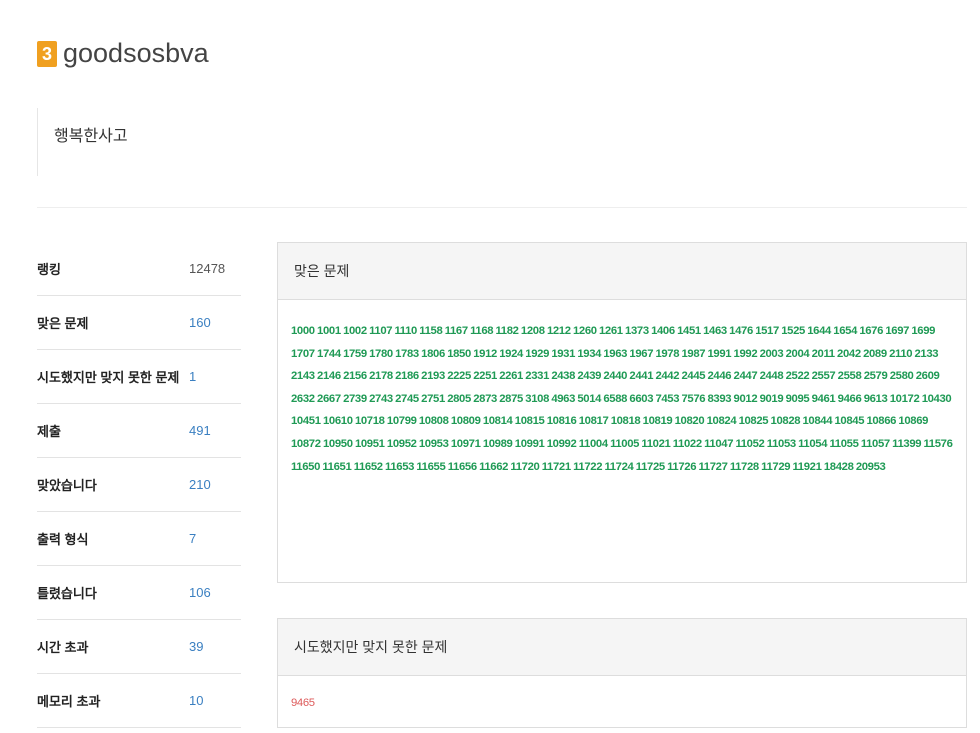 This screenshot has height=733, width=980. Describe the element at coordinates (562, 421) in the screenshot. I see `problem-link: 10816` at that location.